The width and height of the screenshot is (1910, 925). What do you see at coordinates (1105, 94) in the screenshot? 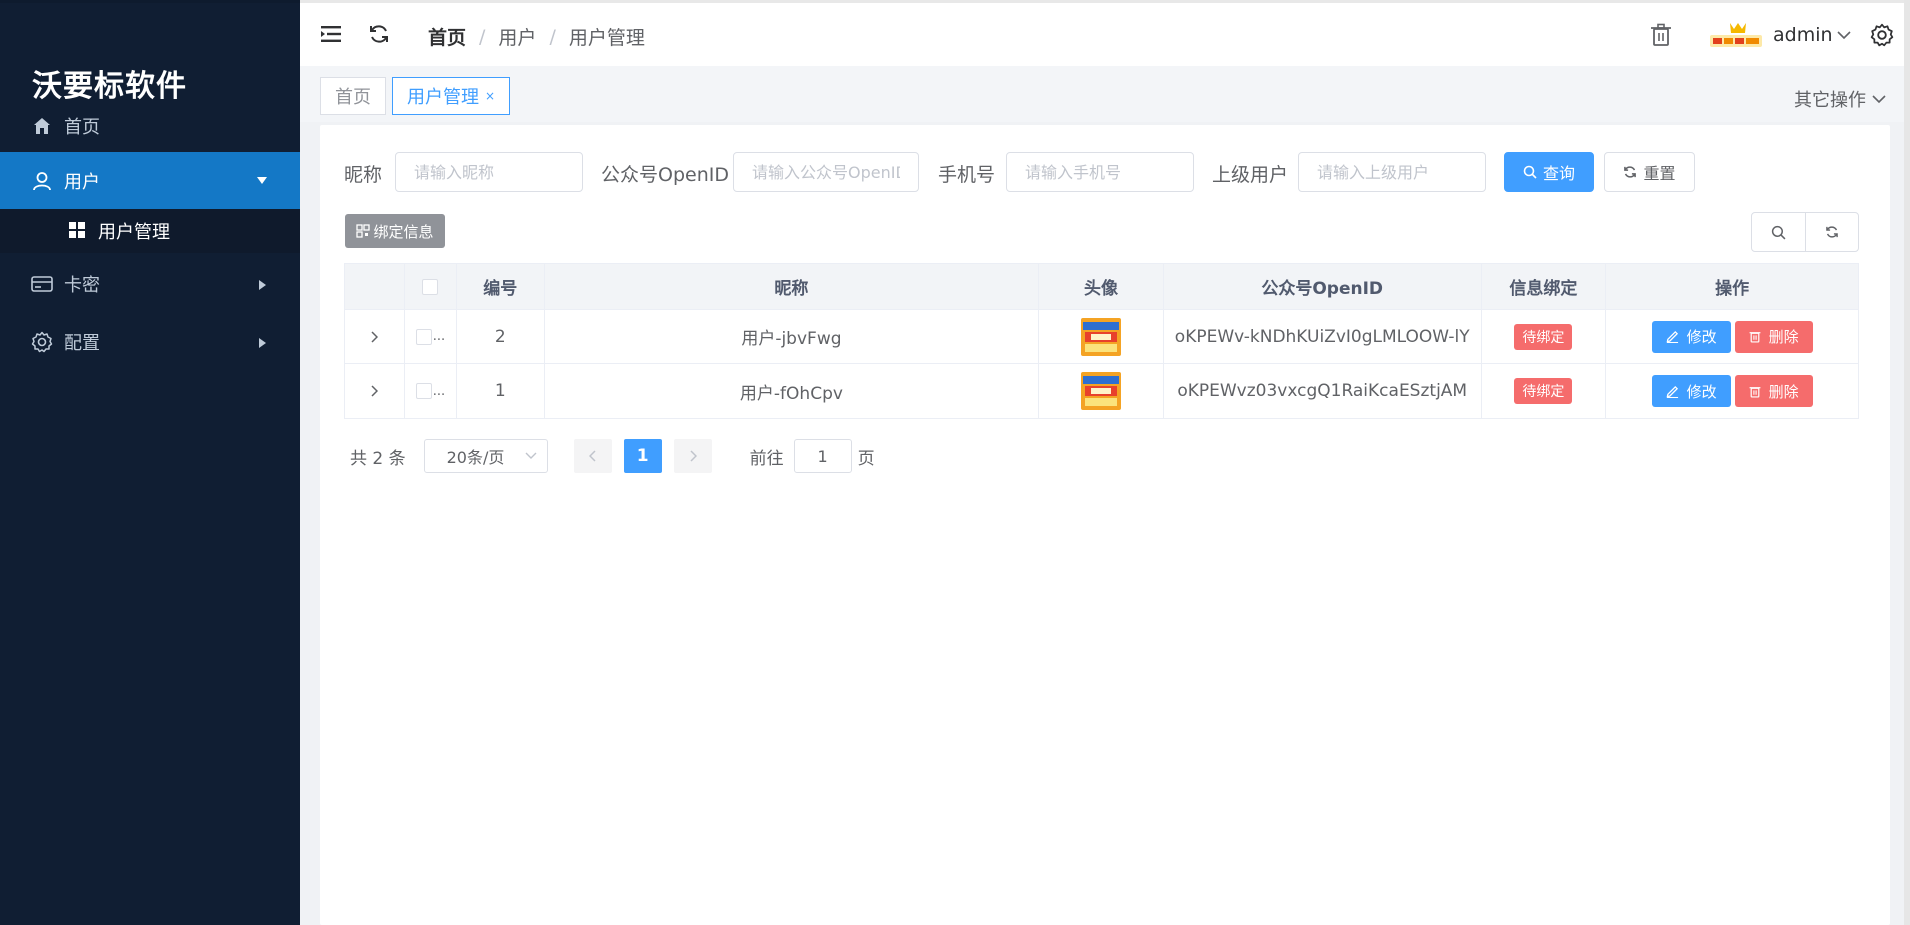
I see `tags-view: 首页 用户管理 × 其它操作` at bounding box center [1105, 94].